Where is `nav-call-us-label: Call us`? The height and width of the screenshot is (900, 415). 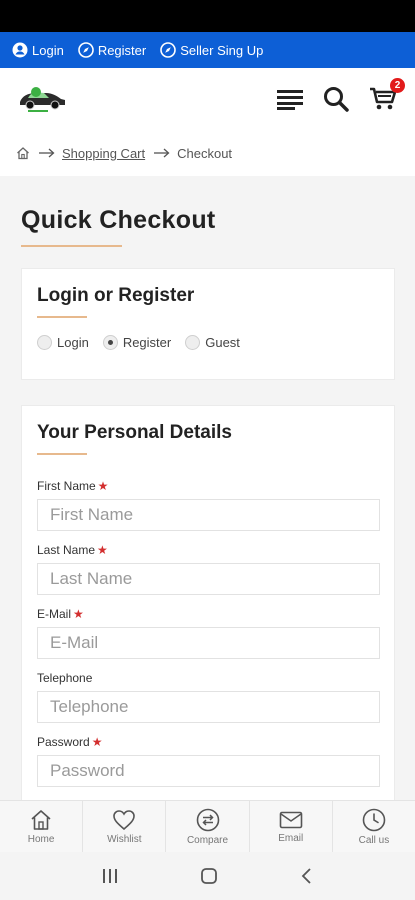 nav-call-us-label: Call us is located at coordinates (374, 840).